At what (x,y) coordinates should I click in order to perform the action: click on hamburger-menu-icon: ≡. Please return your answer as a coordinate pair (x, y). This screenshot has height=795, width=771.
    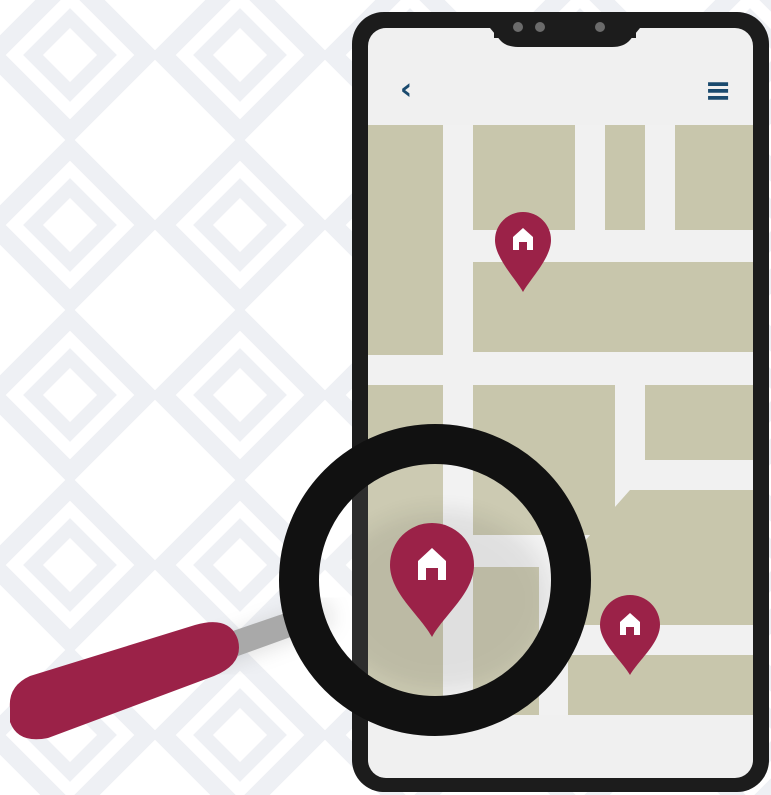
    Looking at the image, I should click on (718, 90).